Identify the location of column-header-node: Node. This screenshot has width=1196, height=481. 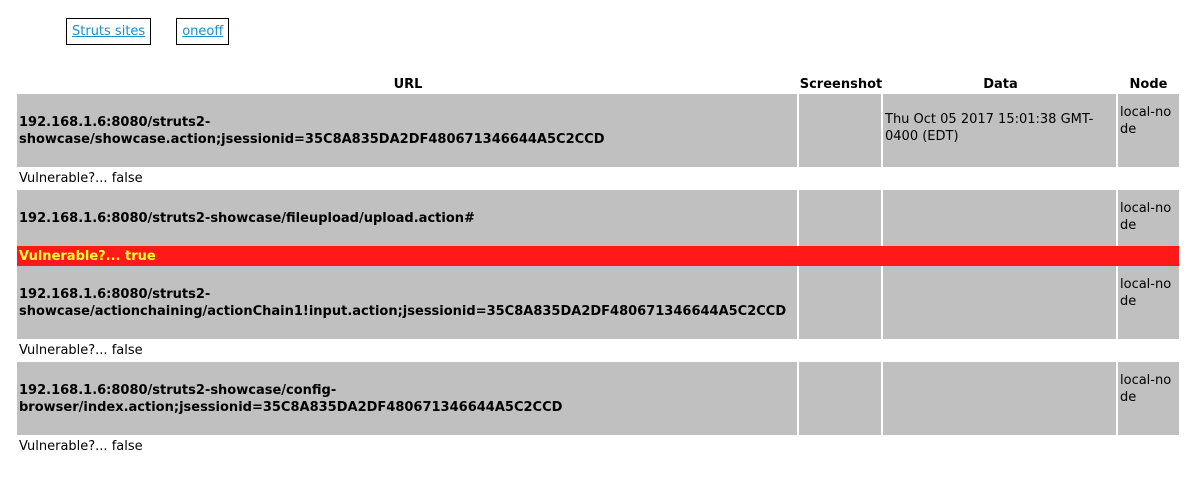
(1148, 84).